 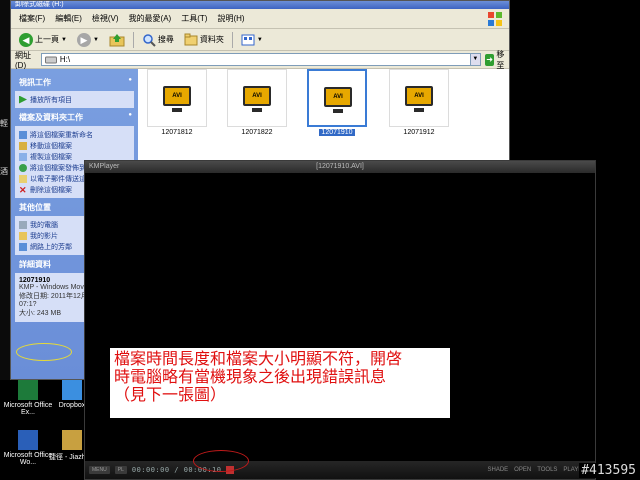 What do you see at coordinates (44, 225) in the screenshot?
I see `place-label: 我的電腦` at bounding box center [44, 225].